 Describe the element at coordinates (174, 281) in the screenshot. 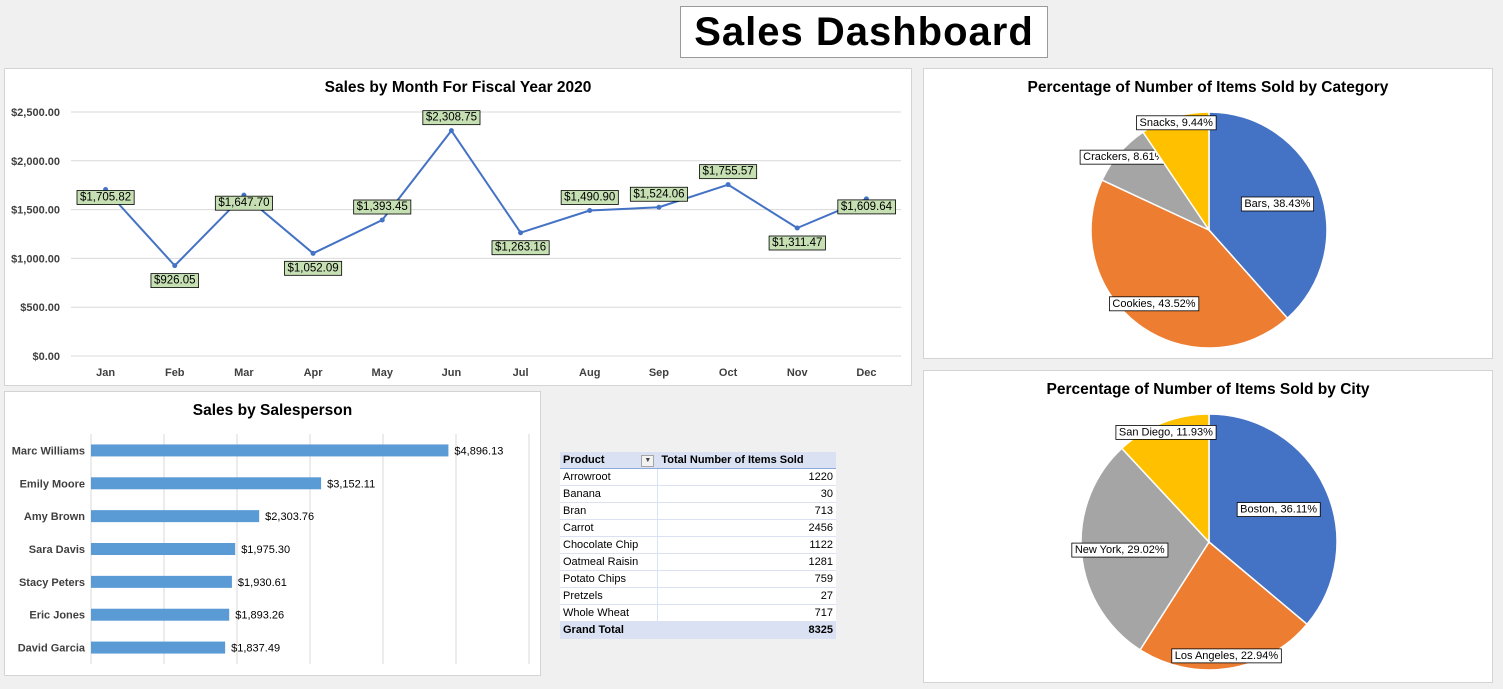

I see `data-label: $926.05` at that location.